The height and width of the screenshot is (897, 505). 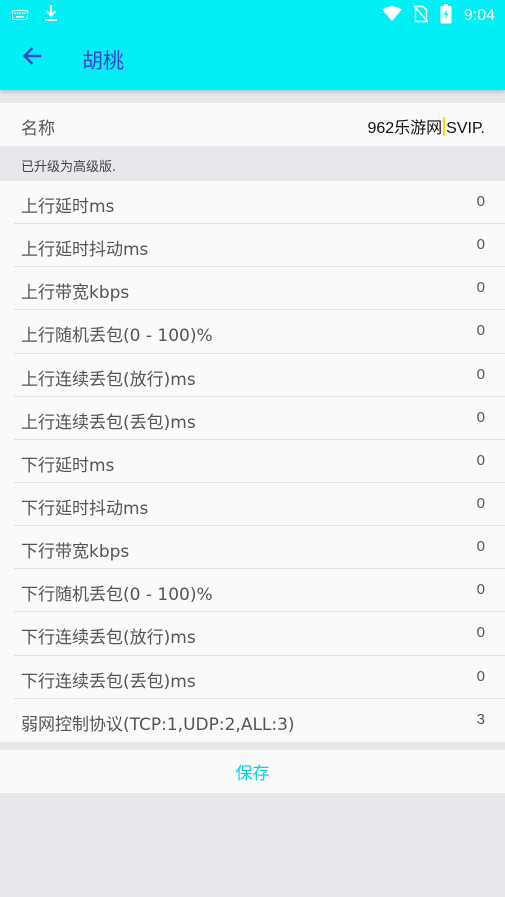 What do you see at coordinates (259, 375) in the screenshot?
I see `setting-row: 上行连续丢包(放行)ms 0` at bounding box center [259, 375].